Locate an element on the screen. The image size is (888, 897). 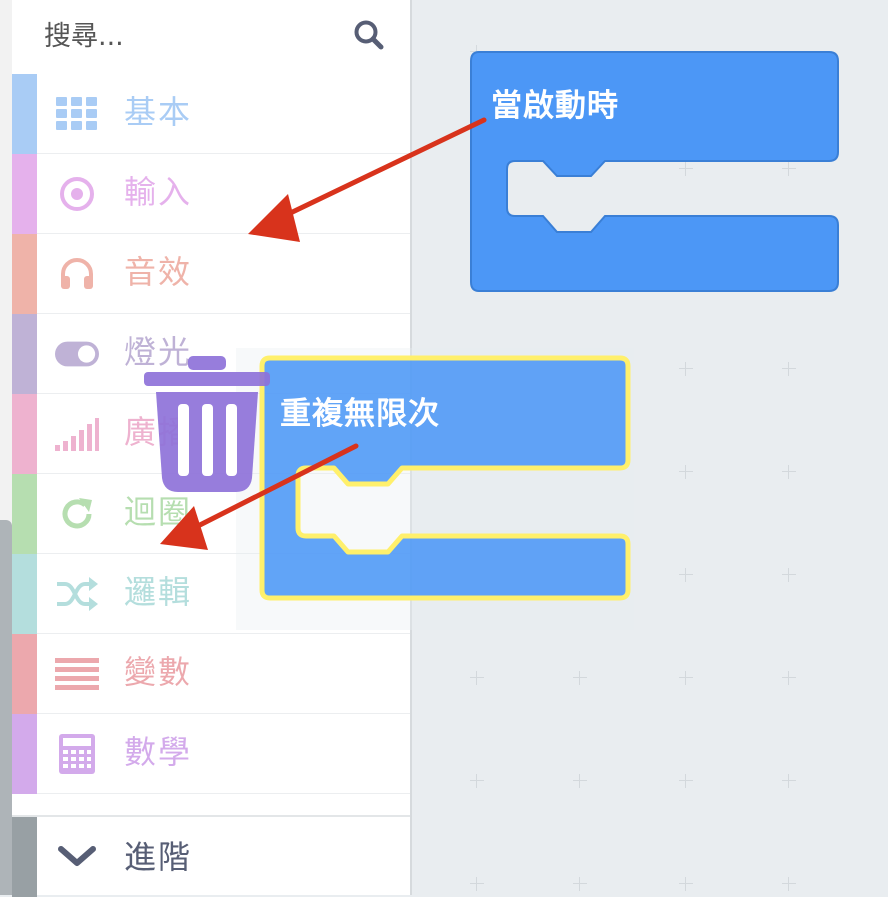
category-label: 迴圈 is located at coordinates (158, 512).